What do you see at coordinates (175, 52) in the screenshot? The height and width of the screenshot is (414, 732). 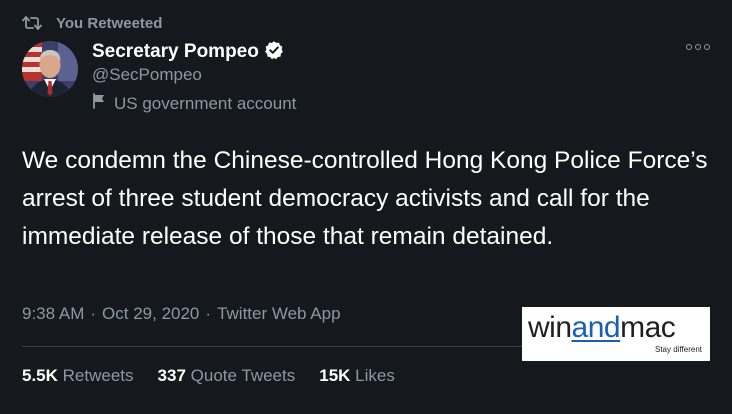 I see `display-name: Secretary Pompeo` at bounding box center [175, 52].